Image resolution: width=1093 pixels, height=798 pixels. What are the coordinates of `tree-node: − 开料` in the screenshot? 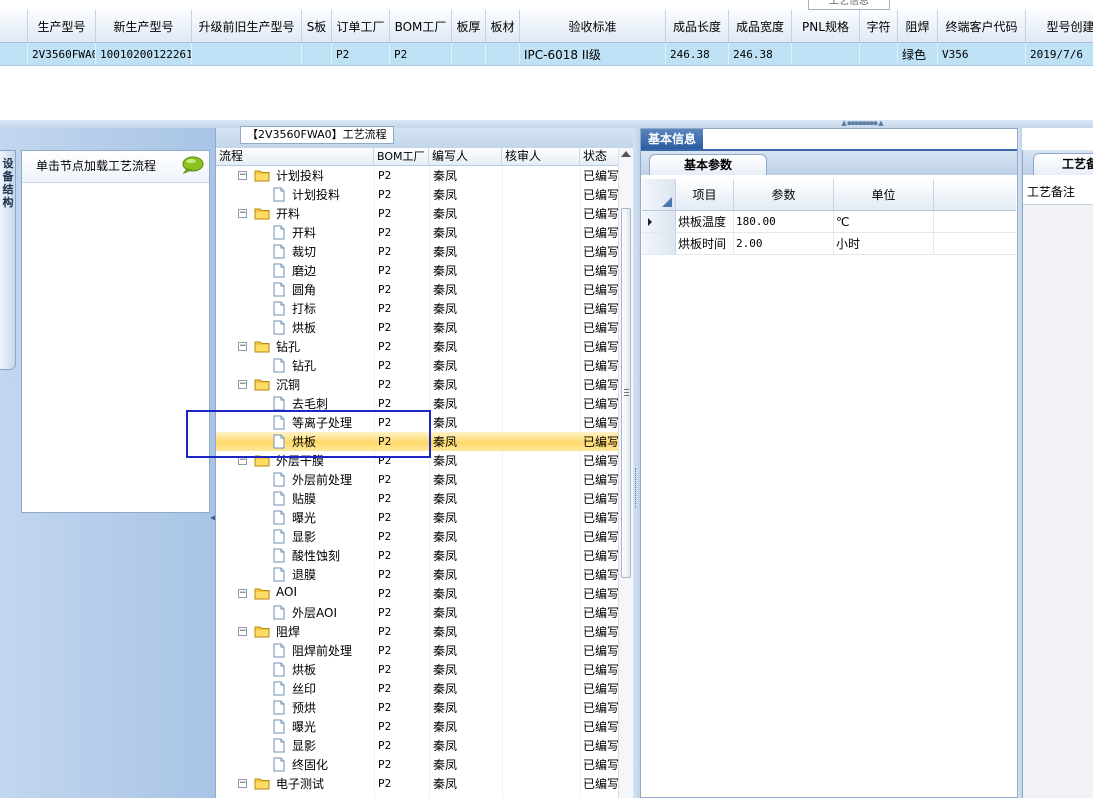 It's located at (295, 213).